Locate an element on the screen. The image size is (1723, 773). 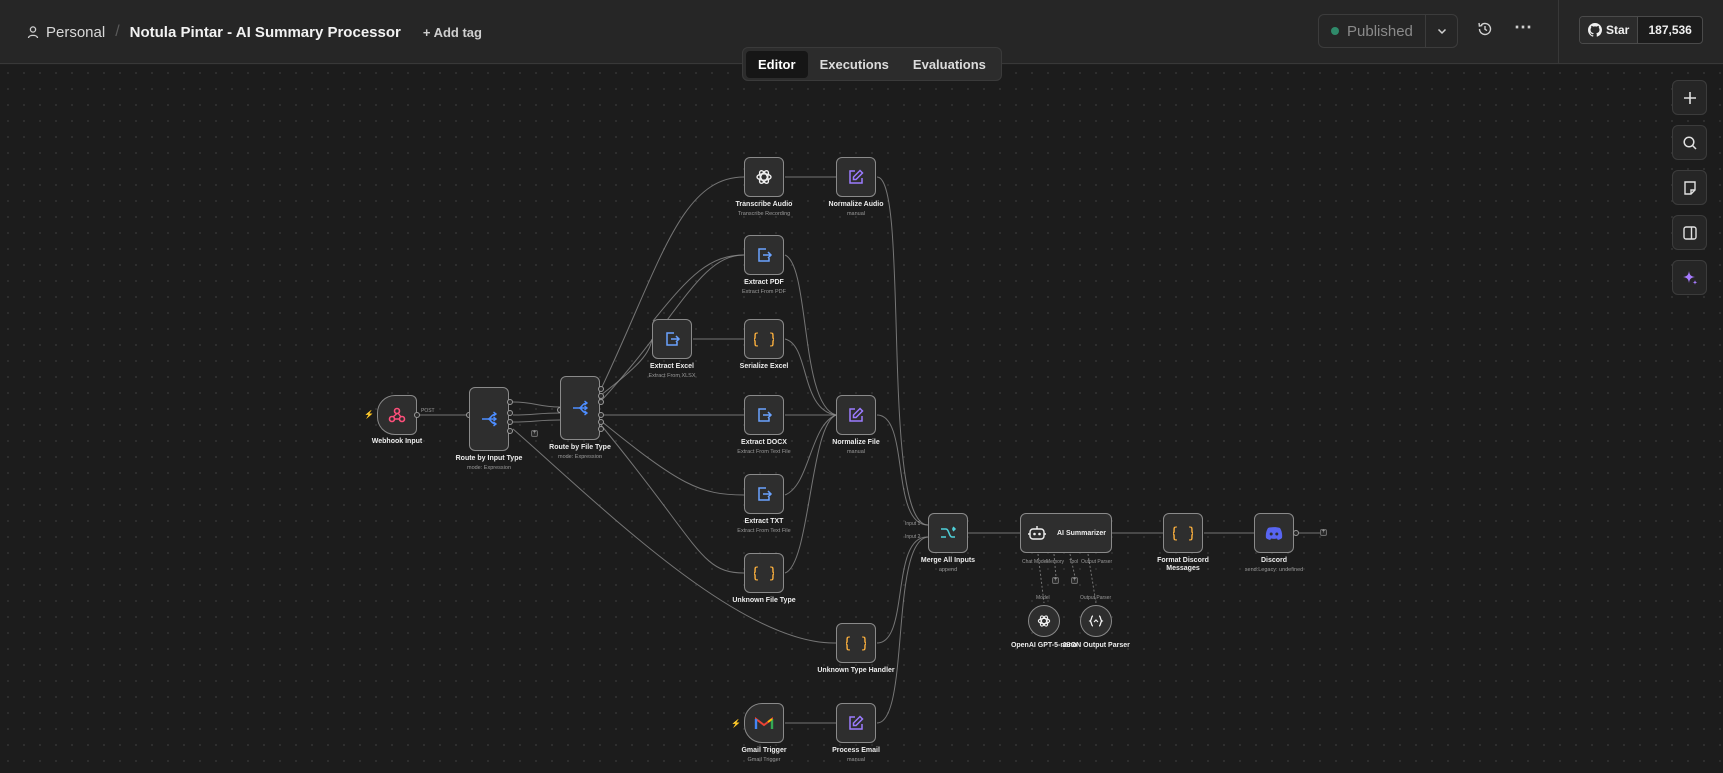
port-label-chat-model: Chat Model is located at coordinates (1035, 562).